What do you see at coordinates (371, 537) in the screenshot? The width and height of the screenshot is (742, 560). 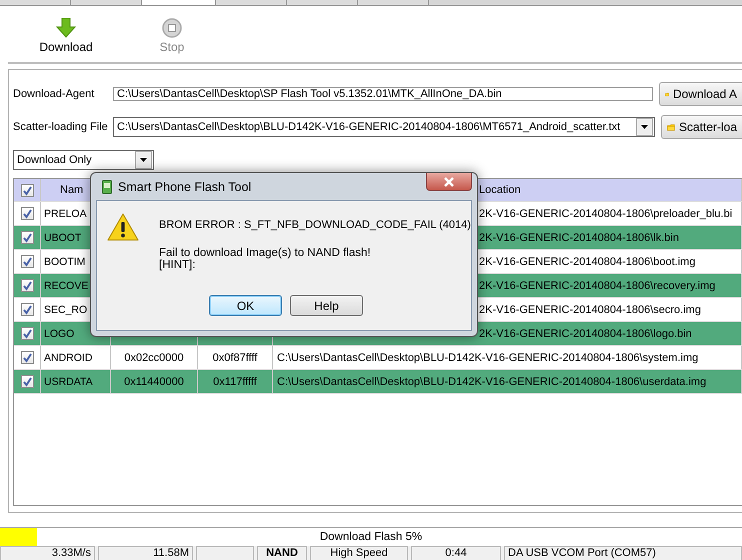 I see `progress-label: Download Flash 5%` at bounding box center [371, 537].